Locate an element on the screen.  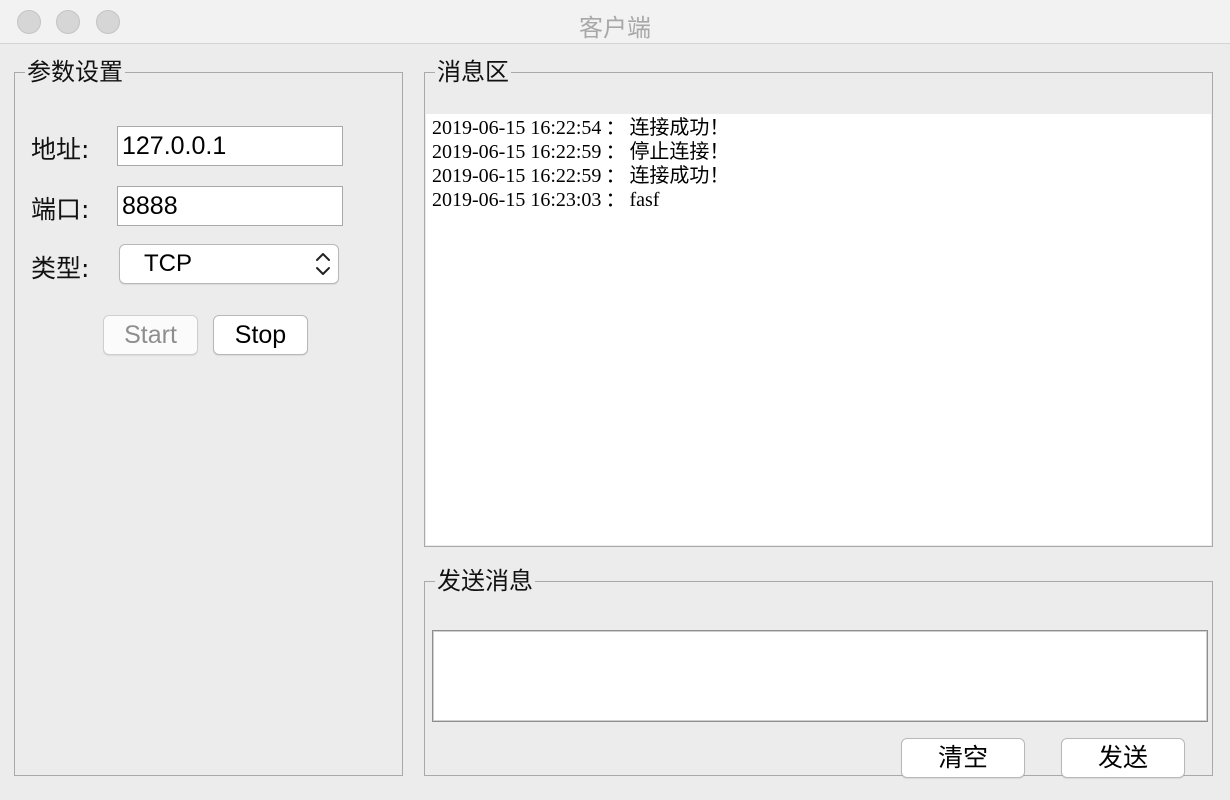
port-label: 端口: is located at coordinates (60, 209).